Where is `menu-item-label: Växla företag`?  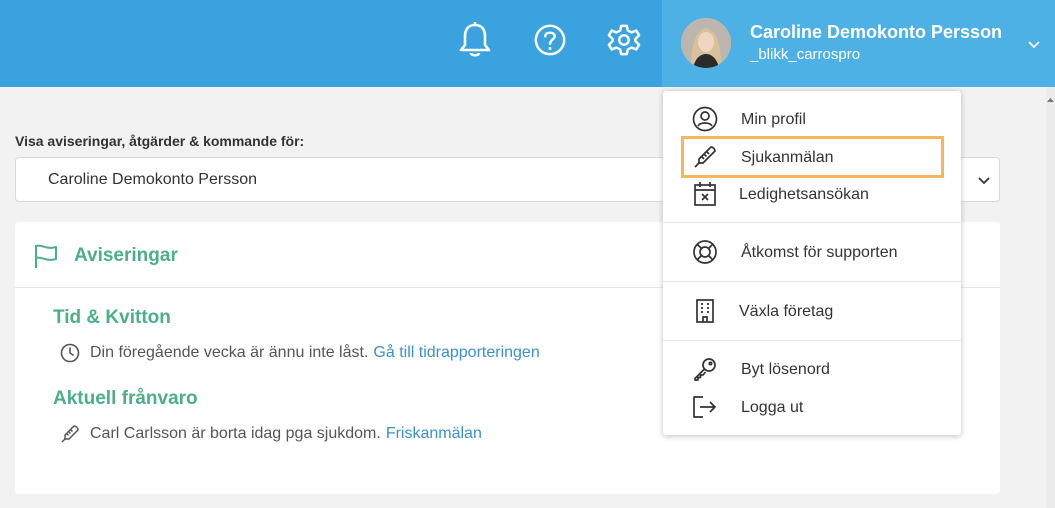 menu-item-label: Växla företag is located at coordinates (786, 311).